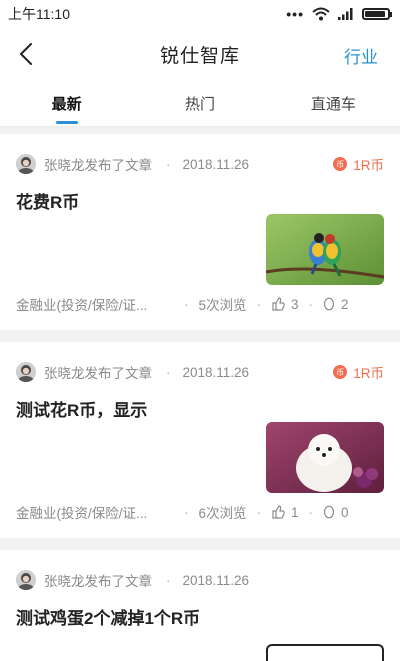 This screenshot has height=661, width=400. Describe the element at coordinates (295, 512) in the screenshot. I see `like-count: 1` at that location.